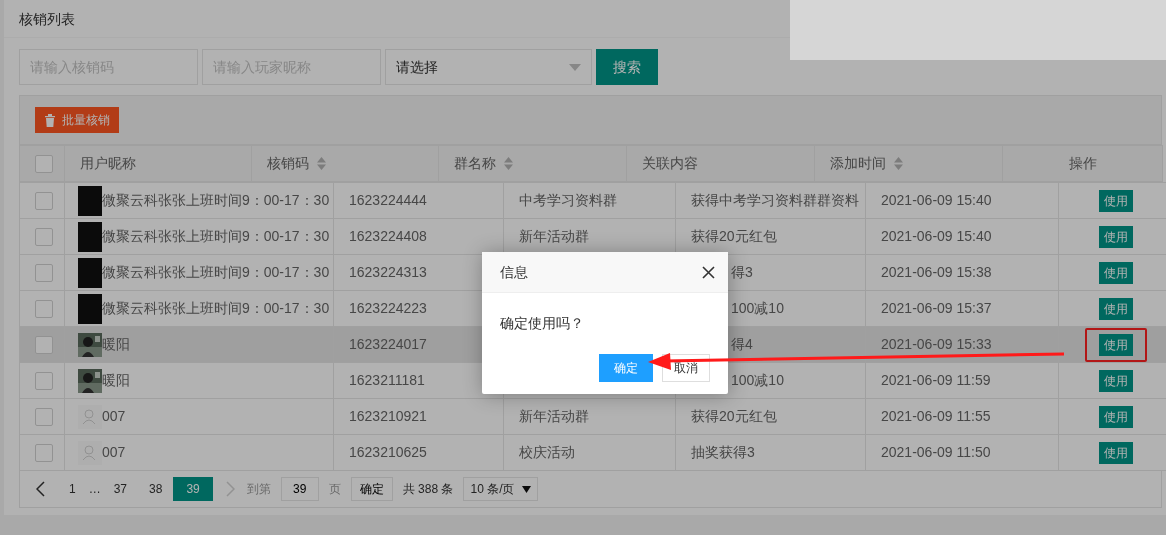 The width and height of the screenshot is (1166, 535). I want to click on table-cell: 1623224017, so click(388, 344).